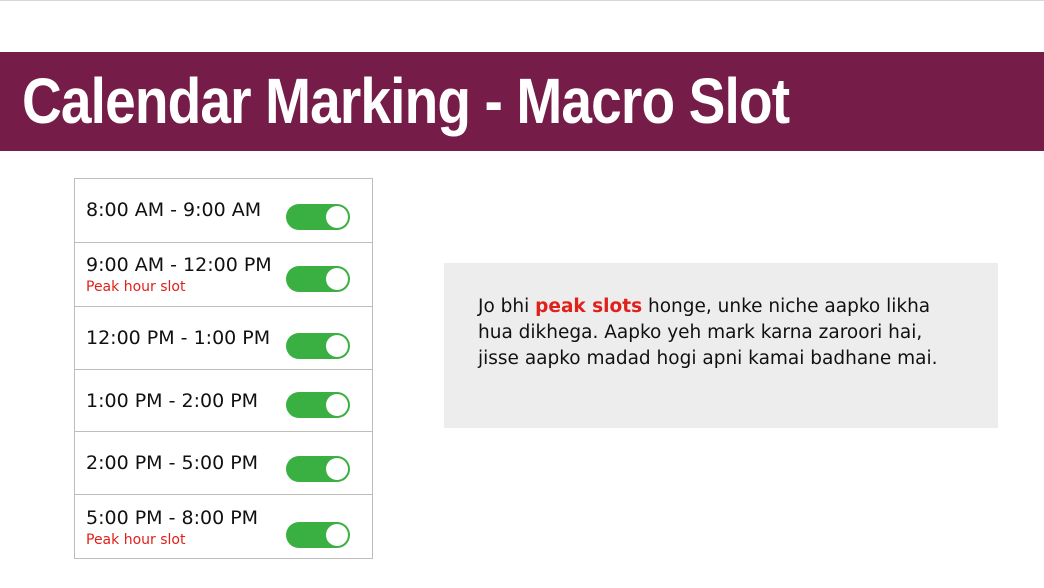 This screenshot has width=1044, height=588. I want to click on slot-time-label: 12:00 PM - 1:00 PM, so click(178, 338).